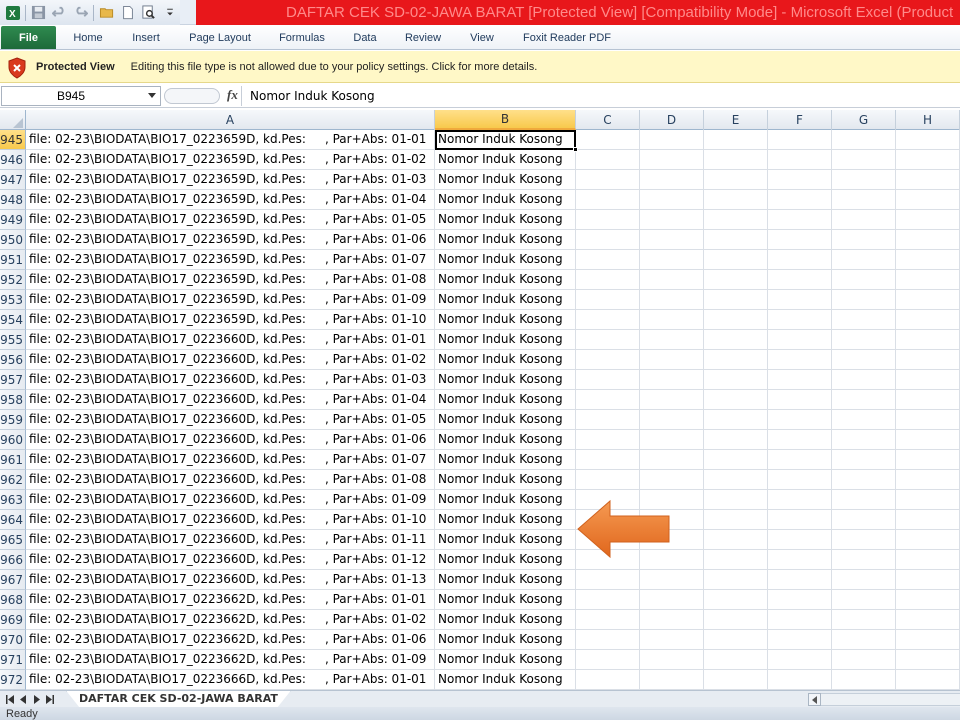 The image size is (960, 721). What do you see at coordinates (13, 240) in the screenshot?
I see `row-header: 950` at bounding box center [13, 240].